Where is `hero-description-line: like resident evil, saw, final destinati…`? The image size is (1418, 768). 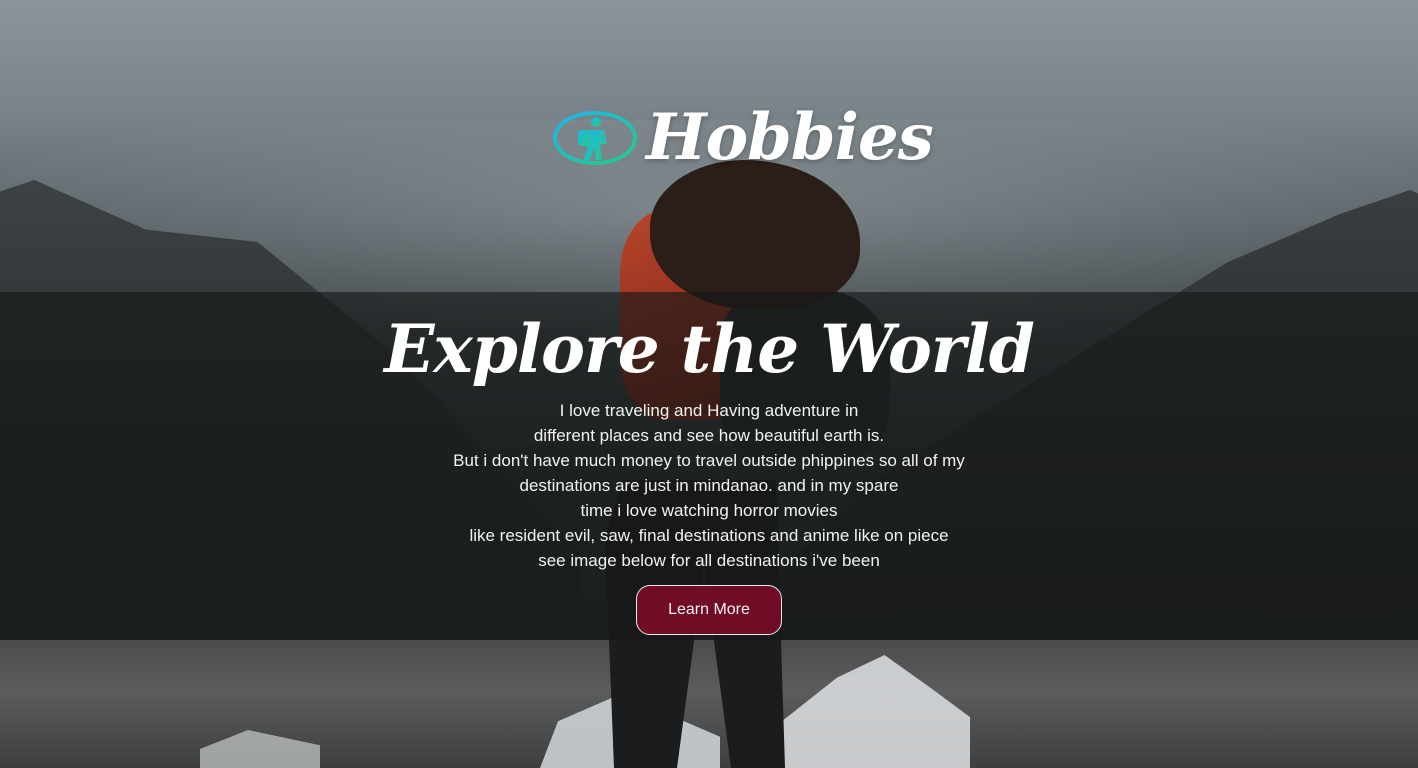
hero-description-line: like resident evil, saw, final destinati… is located at coordinates (709, 535).